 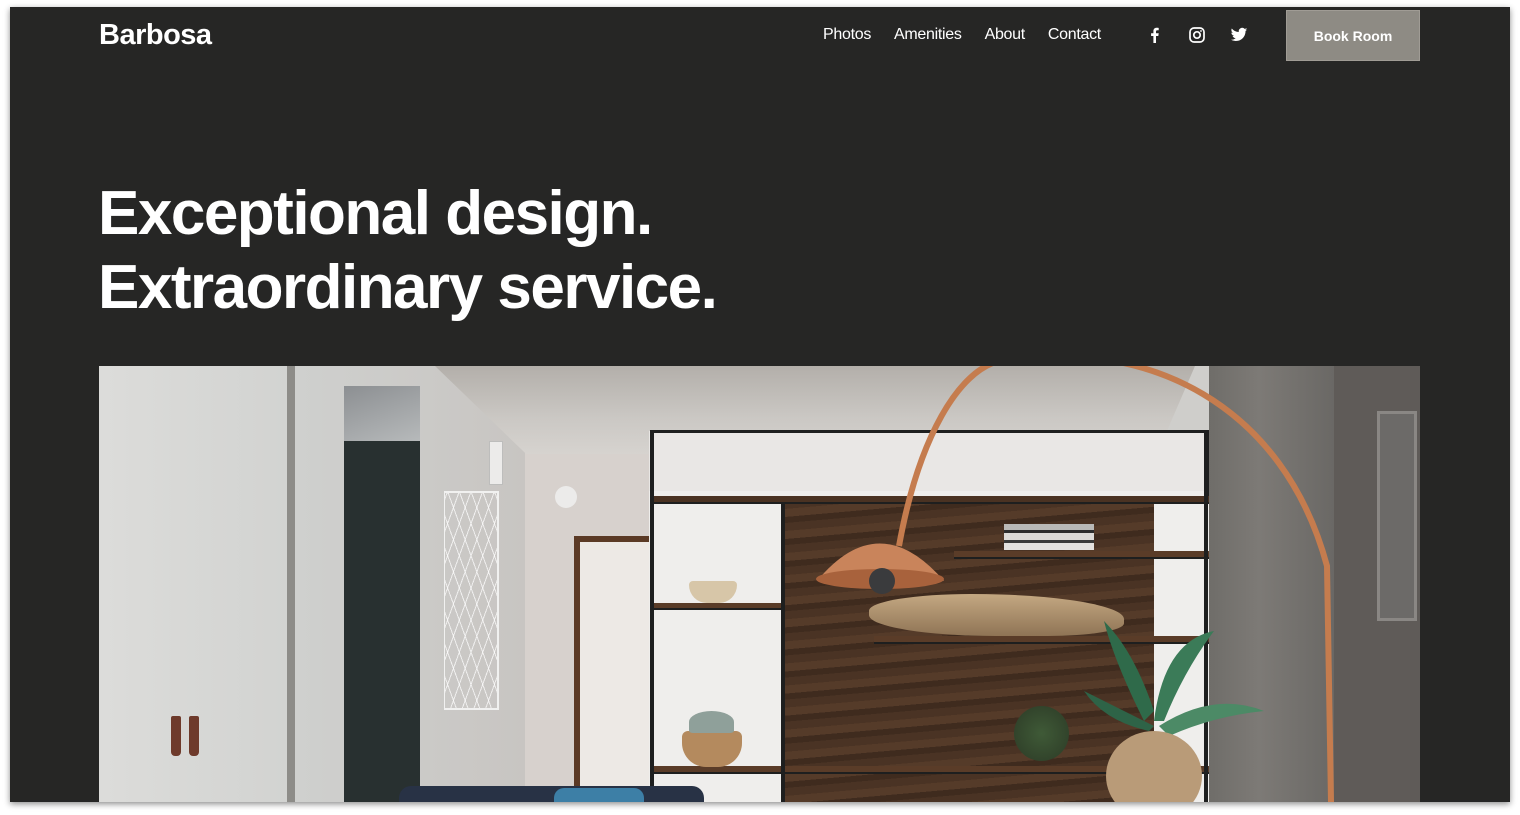 I want to click on main-nav: Photos Amenities About Contact, so click(x=973, y=35).